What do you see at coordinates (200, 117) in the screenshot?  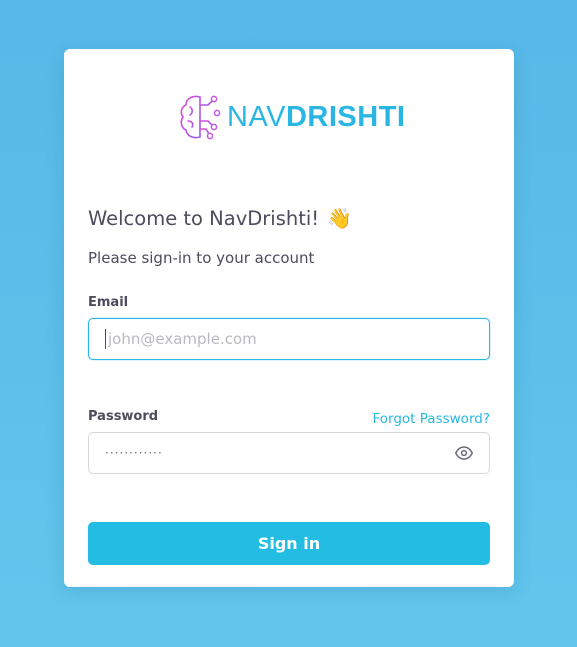 I see `brain-circuit-icon` at bounding box center [200, 117].